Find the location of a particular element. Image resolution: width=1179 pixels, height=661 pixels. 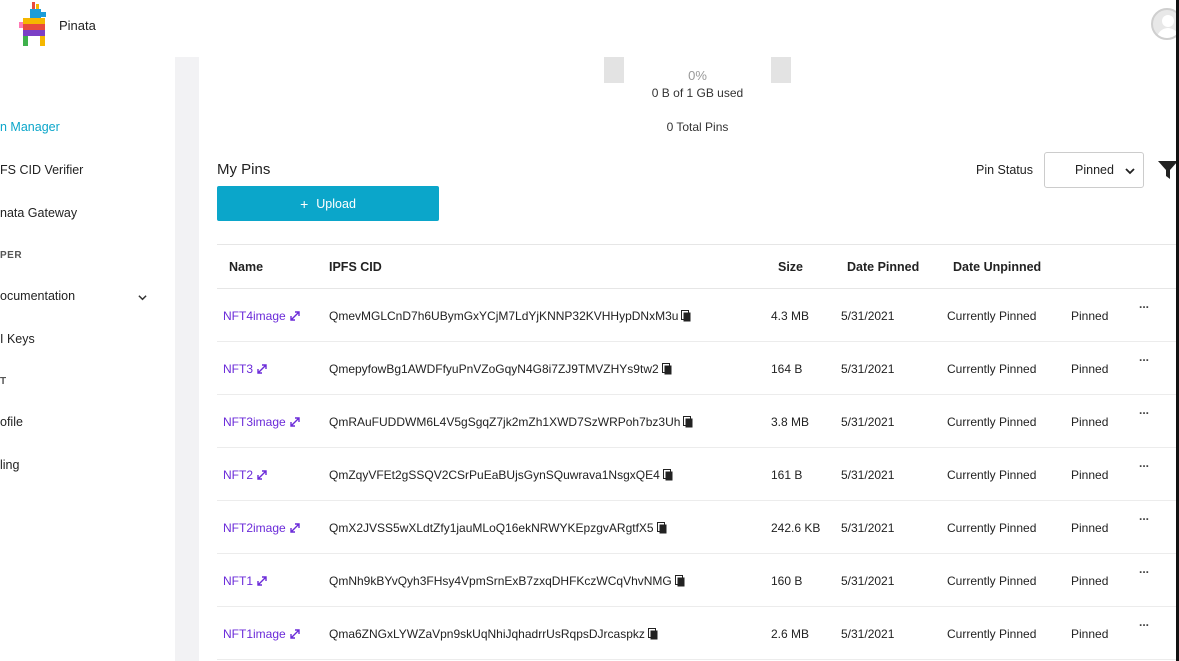

pin-size: 3.8 MB is located at coordinates (790, 422).